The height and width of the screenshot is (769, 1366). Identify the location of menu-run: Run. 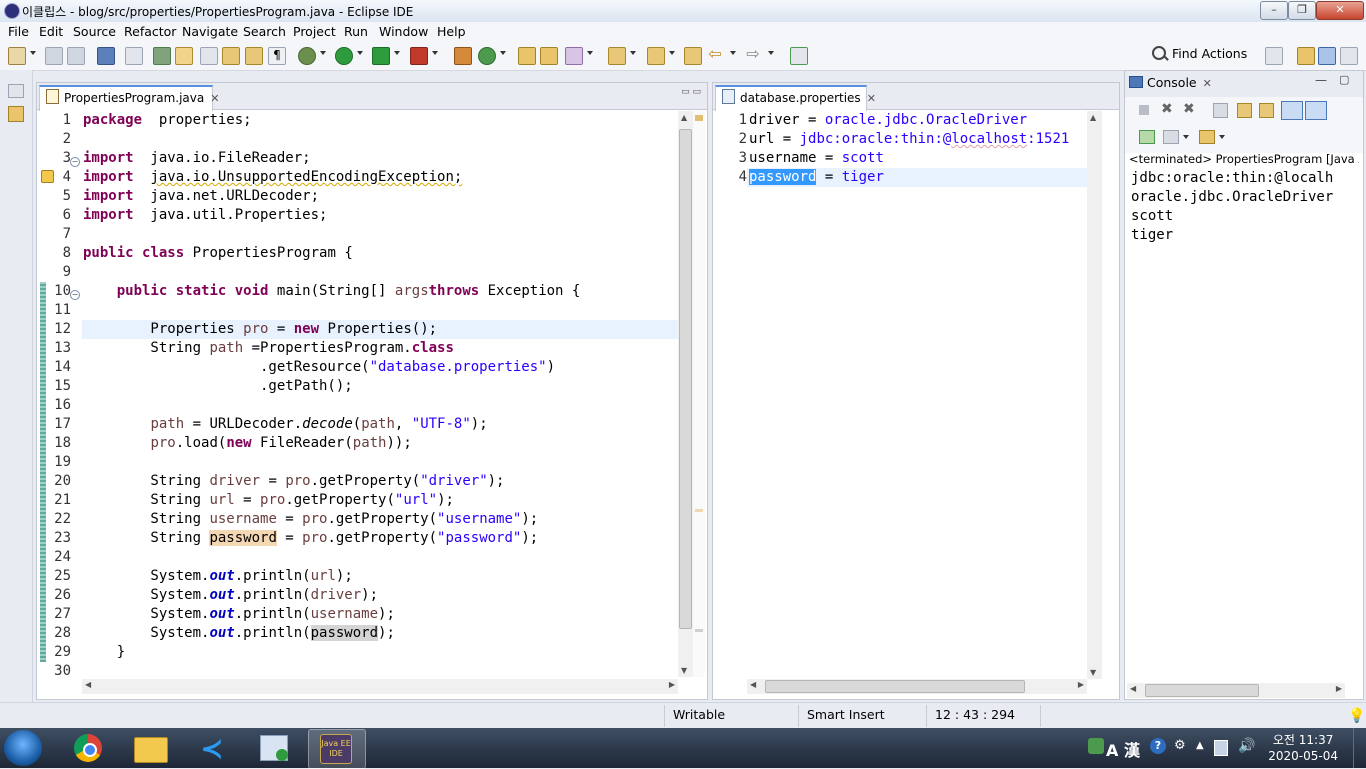
(356, 31).